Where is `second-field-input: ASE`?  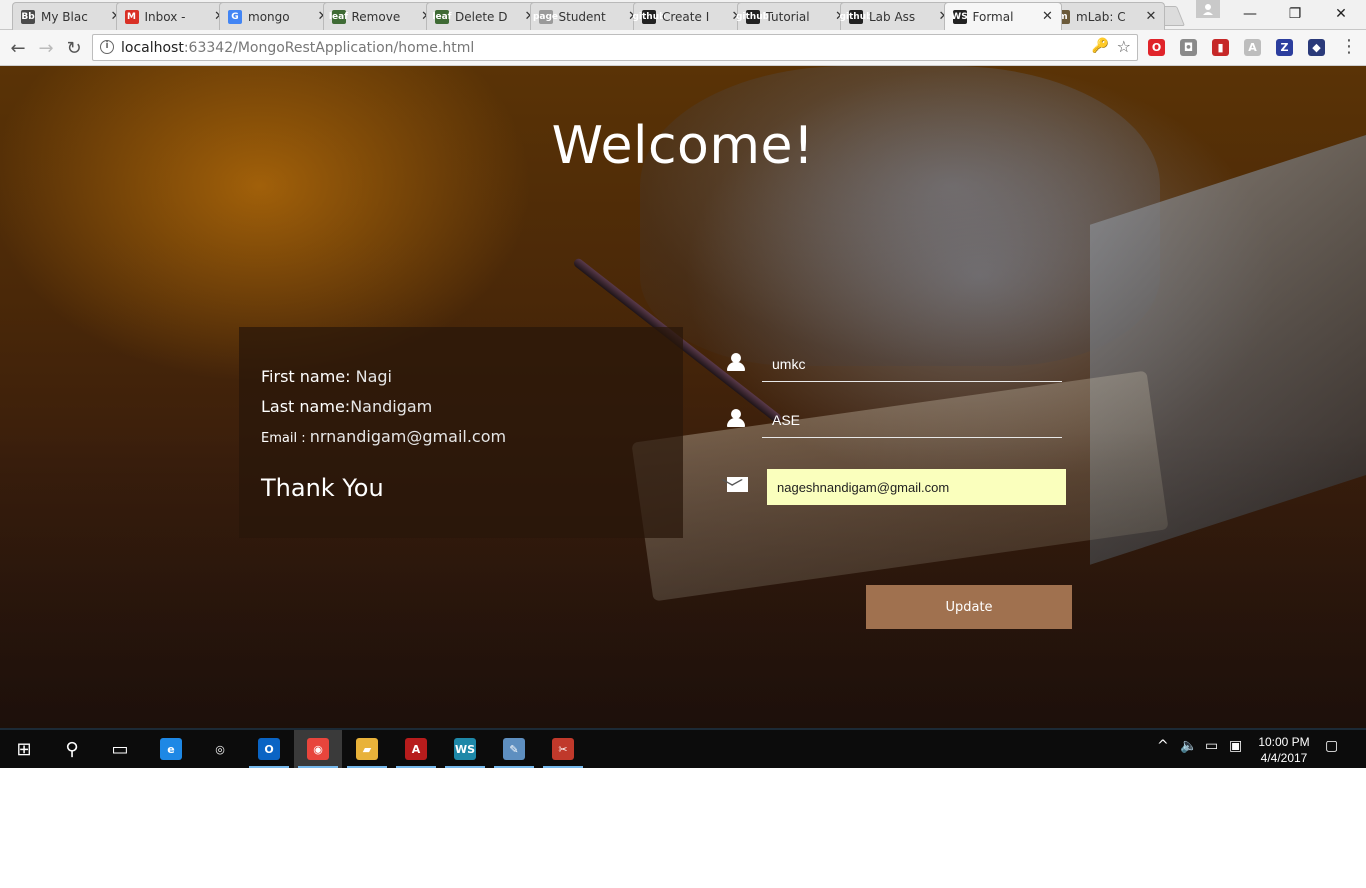 second-field-input: ASE is located at coordinates (912, 420).